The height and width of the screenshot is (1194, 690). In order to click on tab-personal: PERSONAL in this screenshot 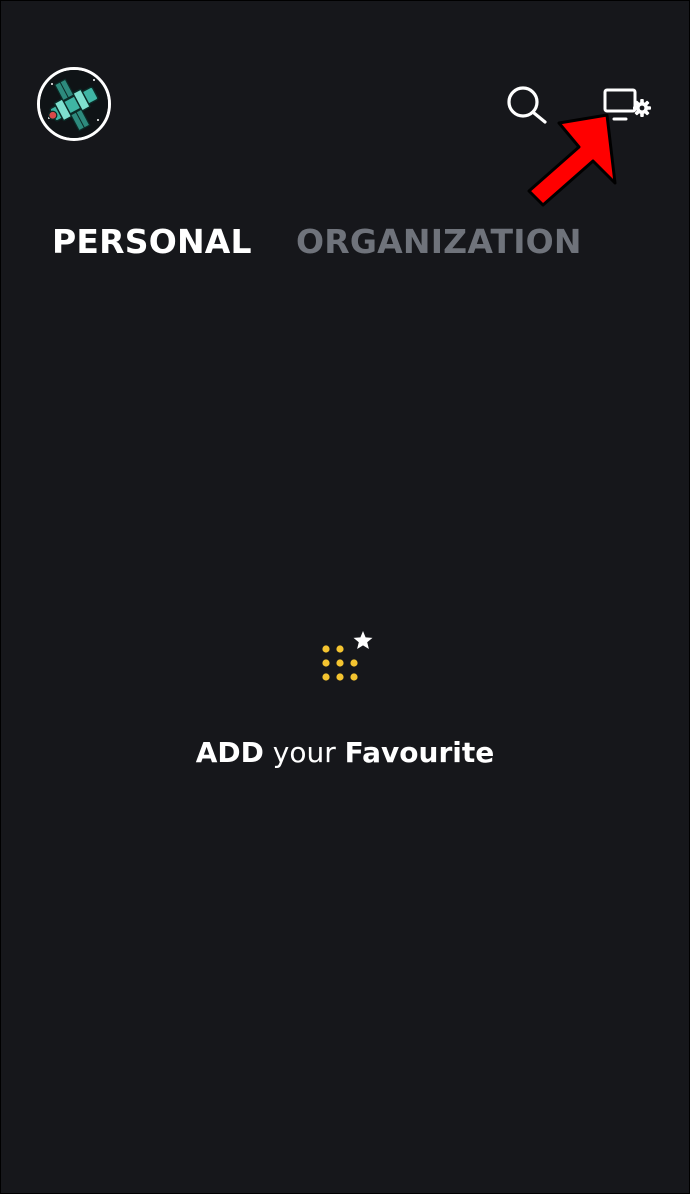, I will do `click(152, 242)`.